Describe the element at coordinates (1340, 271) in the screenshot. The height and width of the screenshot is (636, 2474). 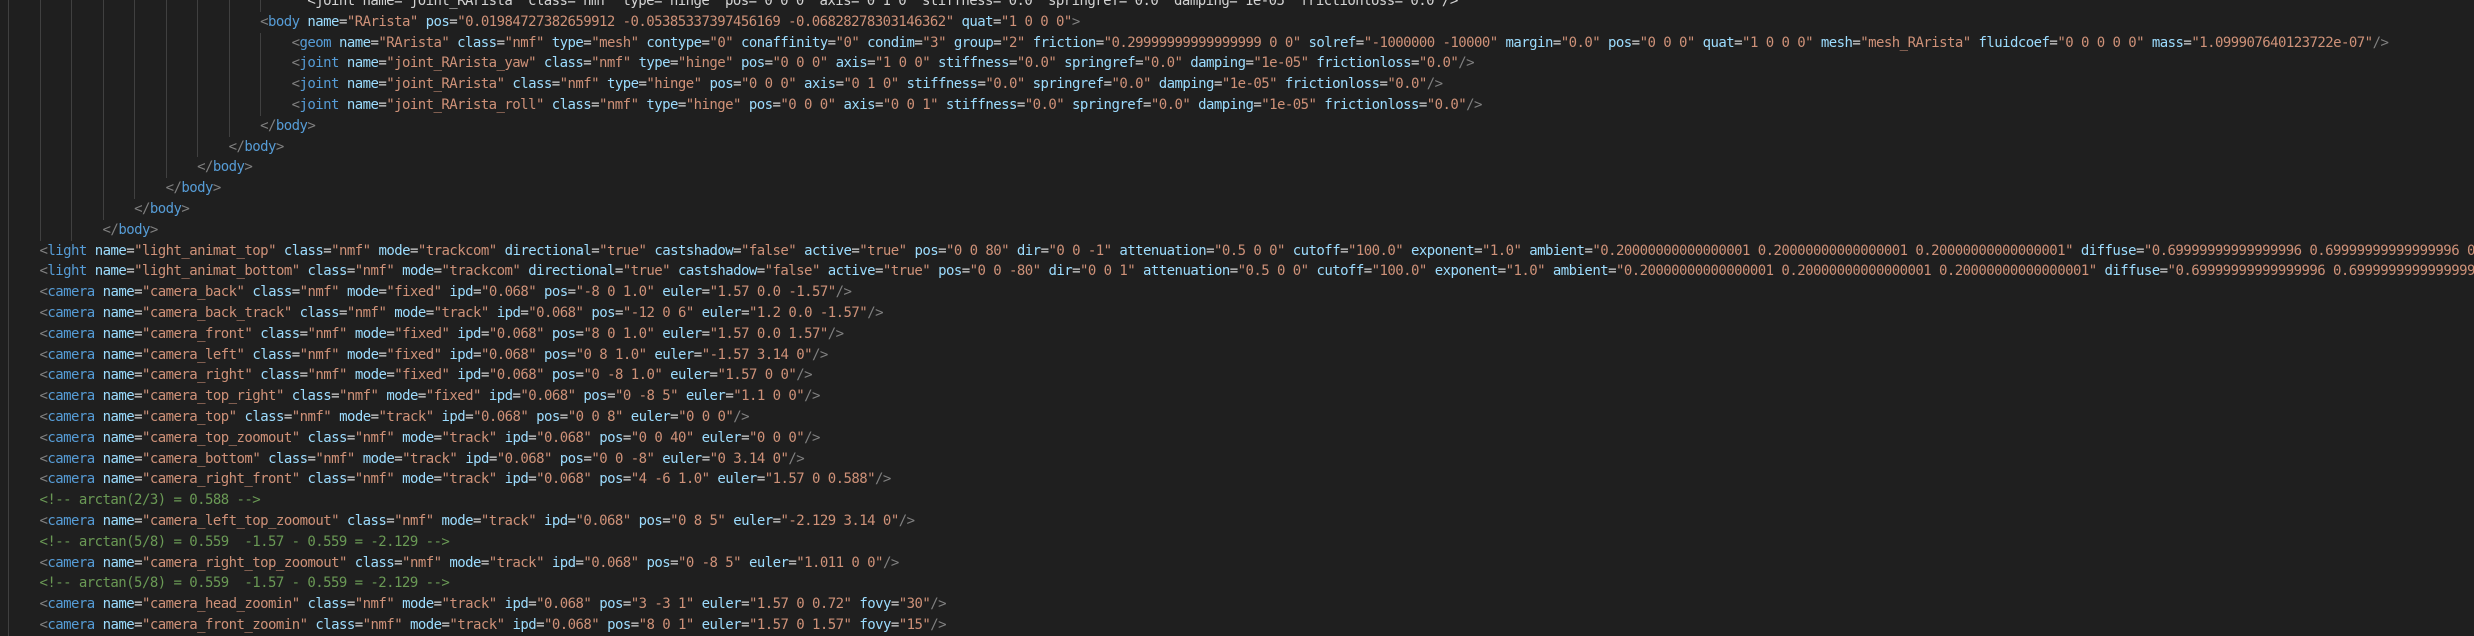
I see `attribute-name: cutoff` at that location.